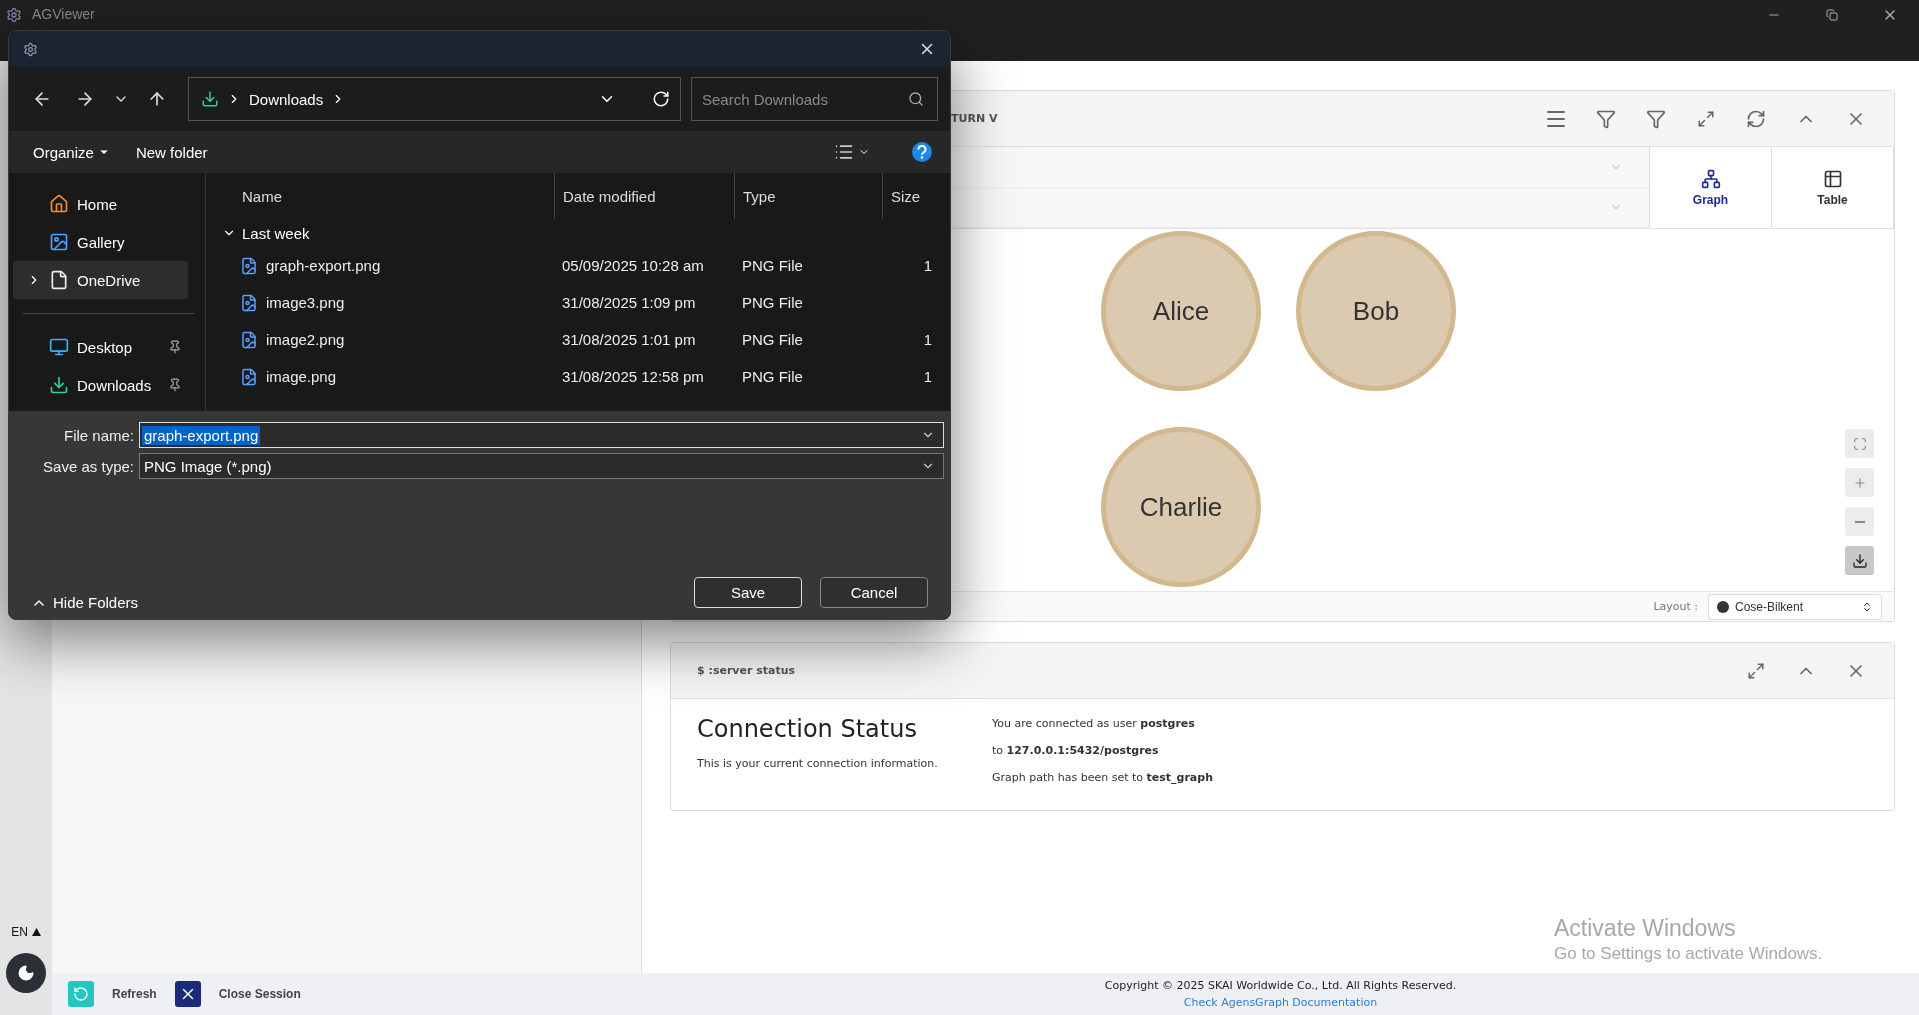 The width and height of the screenshot is (1919, 1015). I want to click on file-type-select: PNG Image (*.png), so click(541, 466).